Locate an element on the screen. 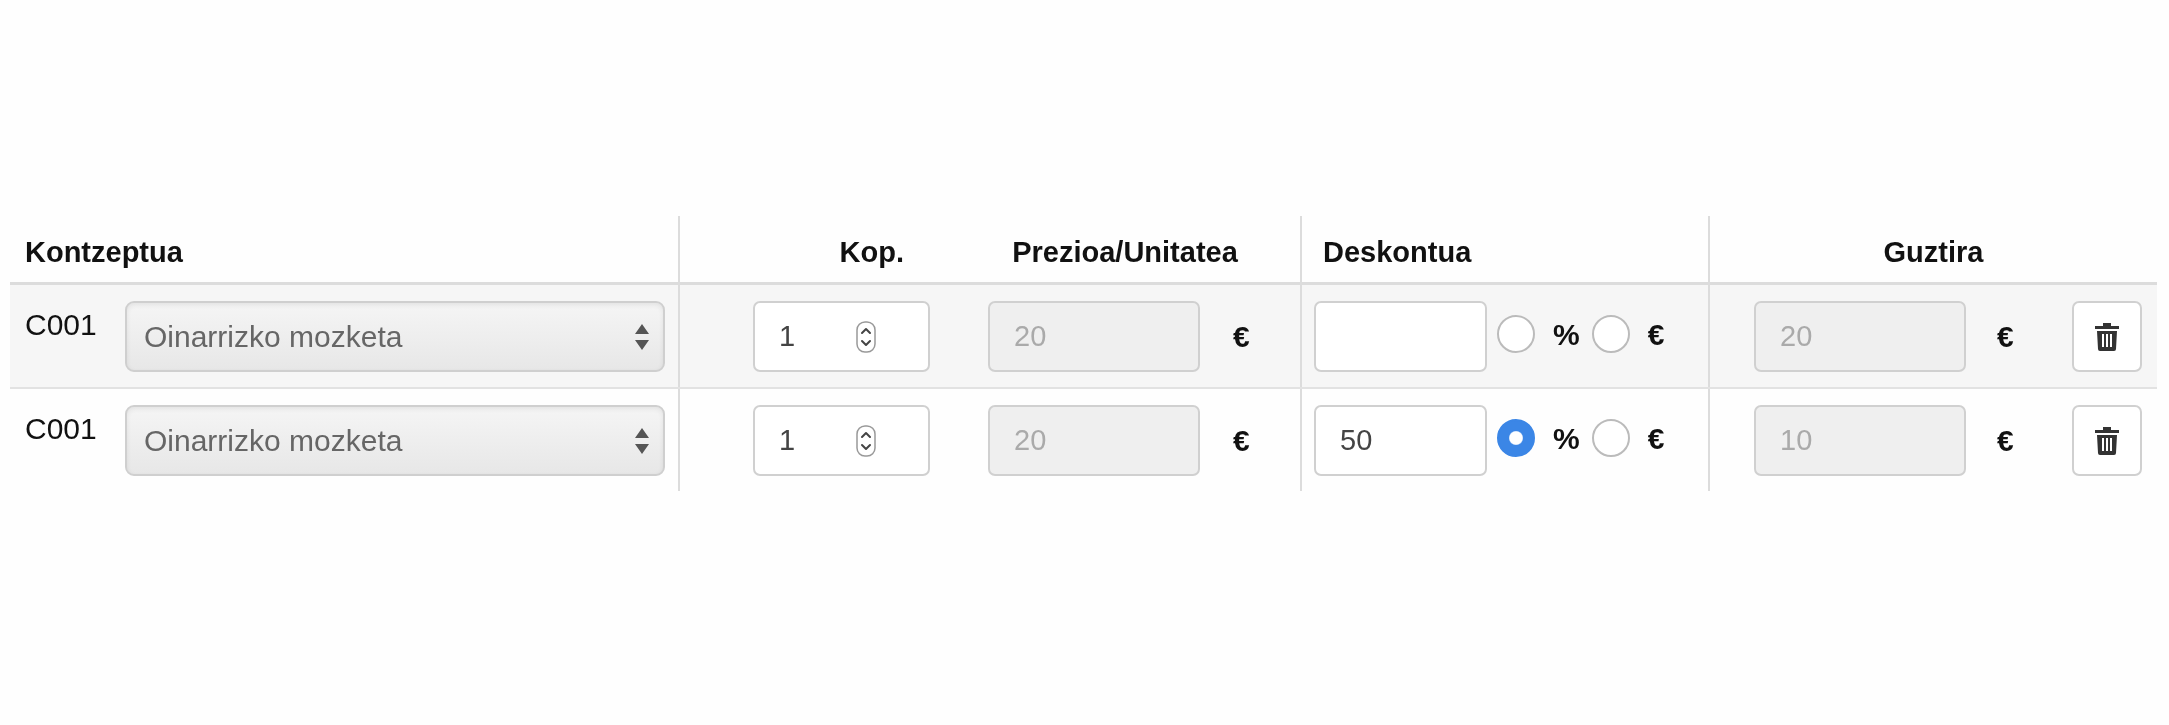  column-header: Prezioa/Unitatea is located at coordinates (1125, 252).